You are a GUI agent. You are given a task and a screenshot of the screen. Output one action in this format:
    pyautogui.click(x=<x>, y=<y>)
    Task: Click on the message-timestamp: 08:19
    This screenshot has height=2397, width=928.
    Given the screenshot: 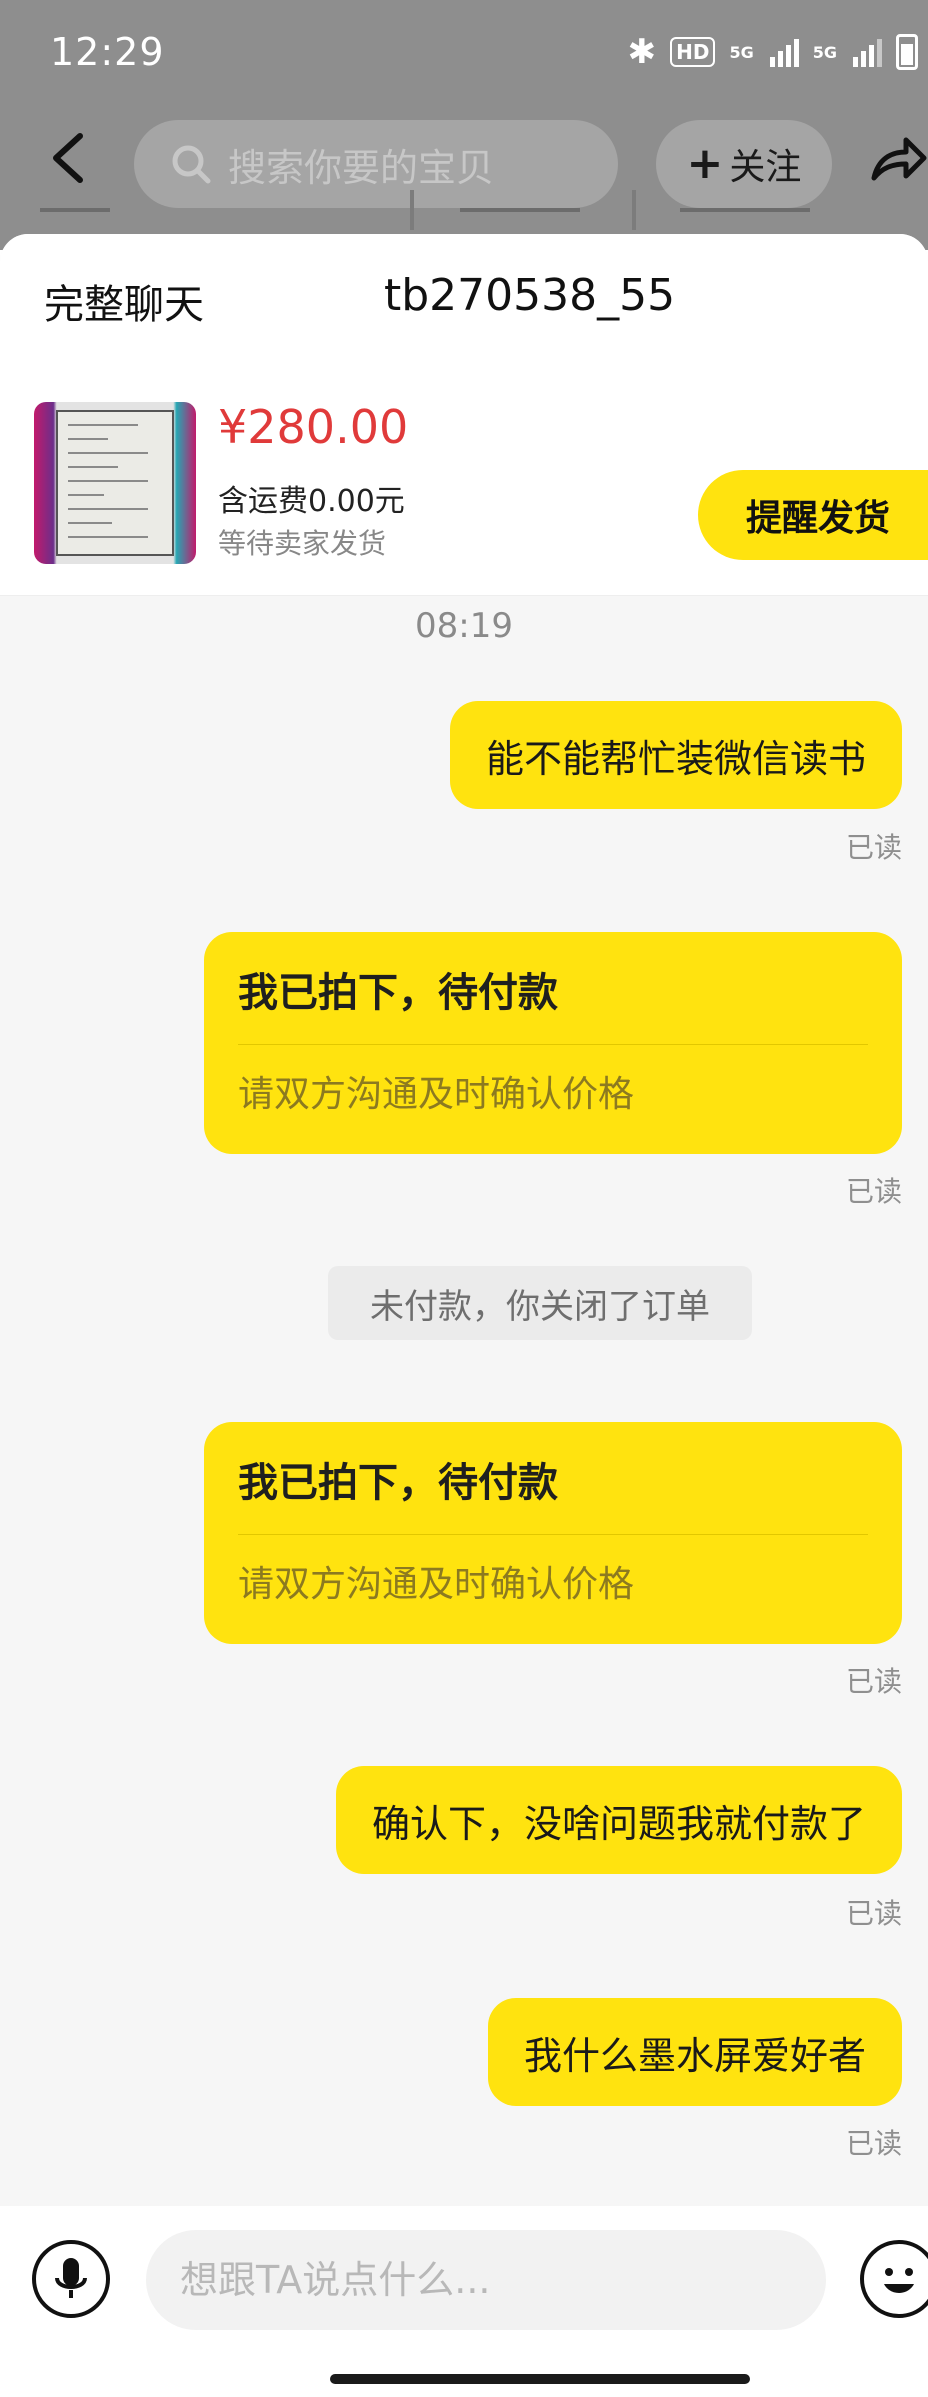 What is the action you would take?
    pyautogui.click(x=464, y=626)
    